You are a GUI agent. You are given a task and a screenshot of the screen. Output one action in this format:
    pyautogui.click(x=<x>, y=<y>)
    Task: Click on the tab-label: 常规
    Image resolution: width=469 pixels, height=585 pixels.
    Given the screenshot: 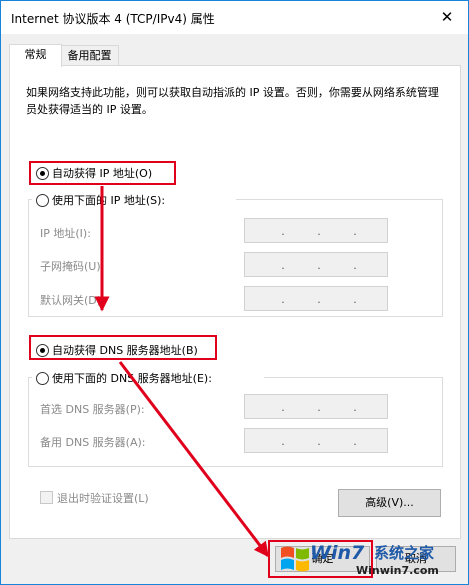 What is the action you would take?
    pyautogui.click(x=35, y=54)
    